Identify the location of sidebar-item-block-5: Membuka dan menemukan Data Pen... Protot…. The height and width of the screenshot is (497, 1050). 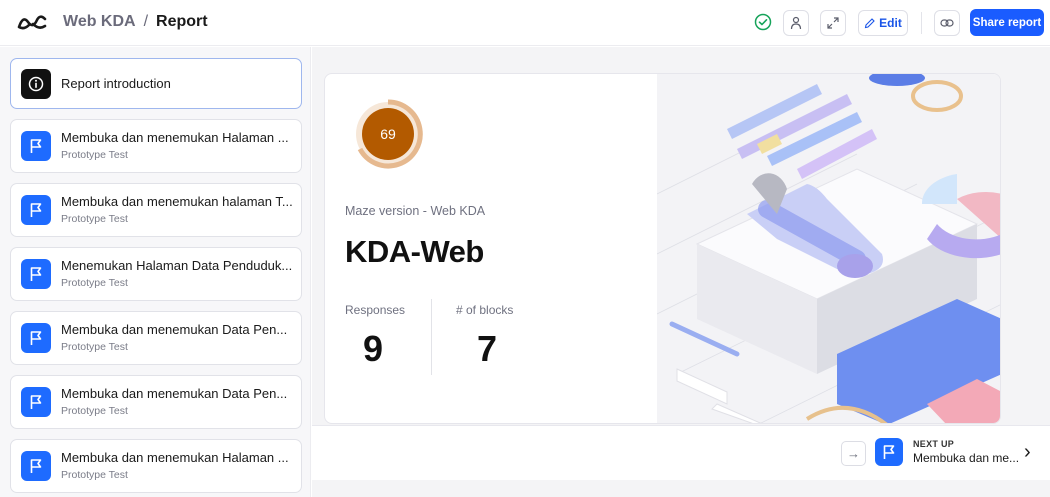
(156, 402).